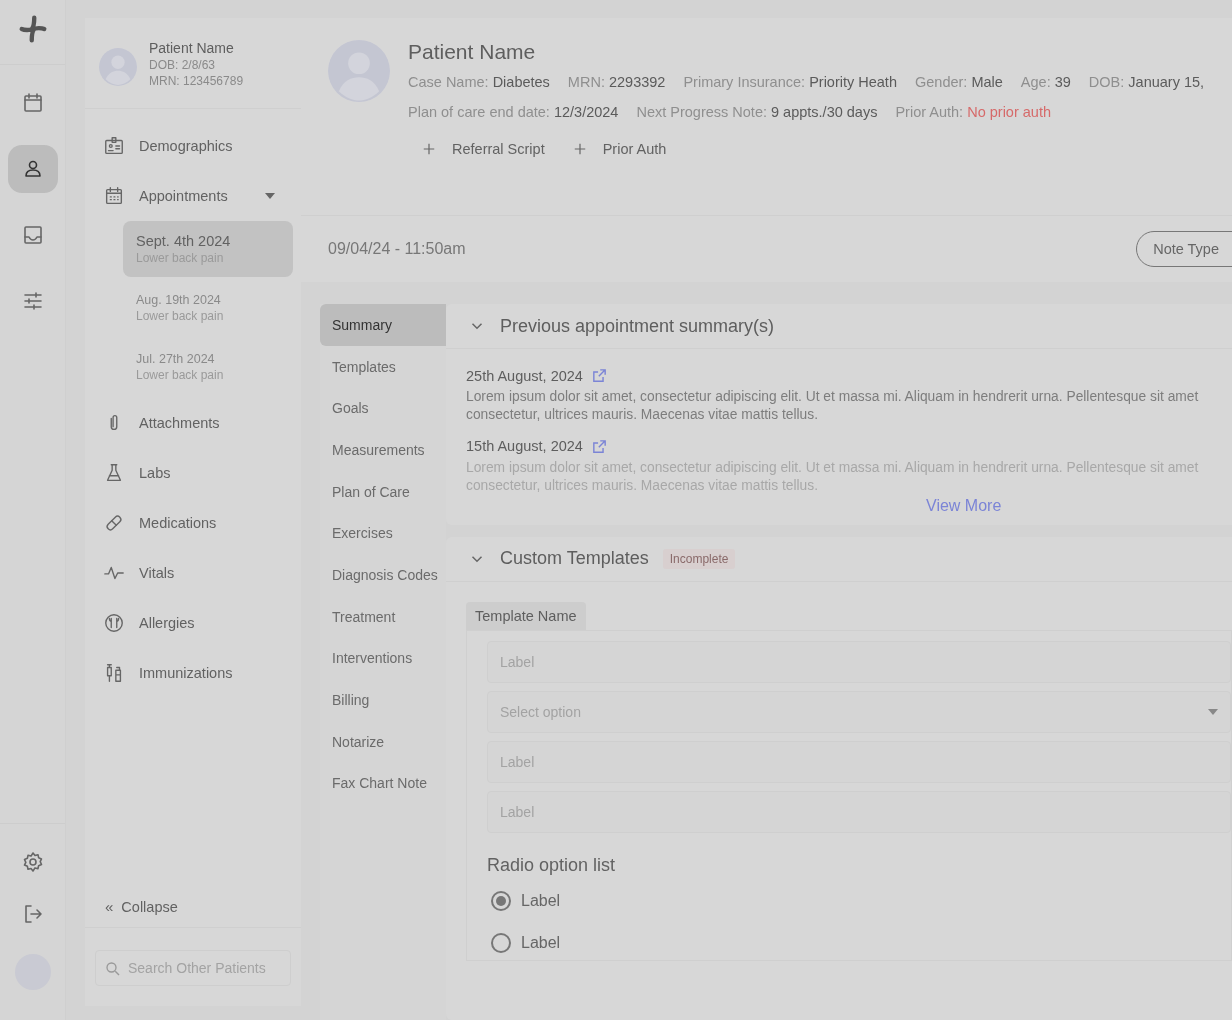 The image size is (1232, 1020). Describe the element at coordinates (114, 196) in the screenshot. I see `calendar-icon` at that location.